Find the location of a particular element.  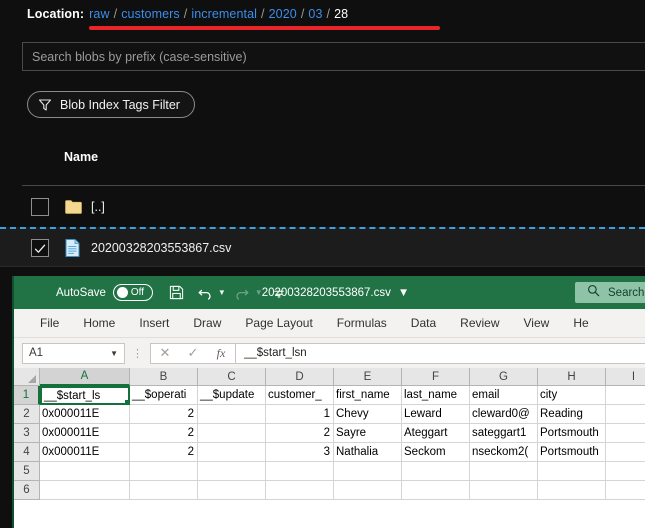

tab-home: Home is located at coordinates (99, 323).